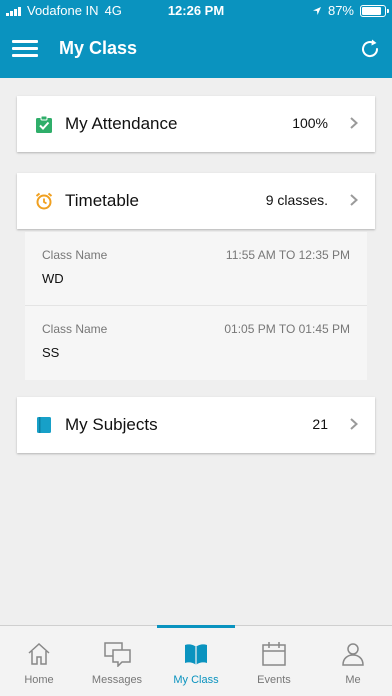 The image size is (392, 696). I want to click on tab-my-class: My Class, so click(196, 661).